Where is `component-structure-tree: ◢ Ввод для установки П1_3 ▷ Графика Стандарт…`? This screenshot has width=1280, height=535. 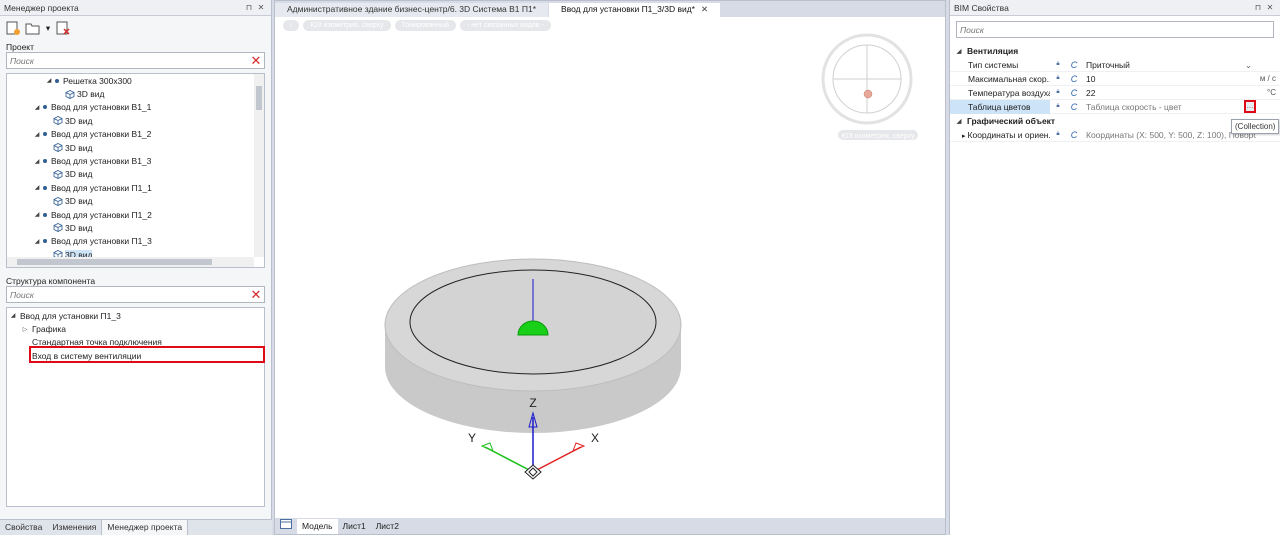
component-structure-tree: ◢ Ввод для установки П1_3 ▷ Графика Стандарт… is located at coordinates (135, 407).